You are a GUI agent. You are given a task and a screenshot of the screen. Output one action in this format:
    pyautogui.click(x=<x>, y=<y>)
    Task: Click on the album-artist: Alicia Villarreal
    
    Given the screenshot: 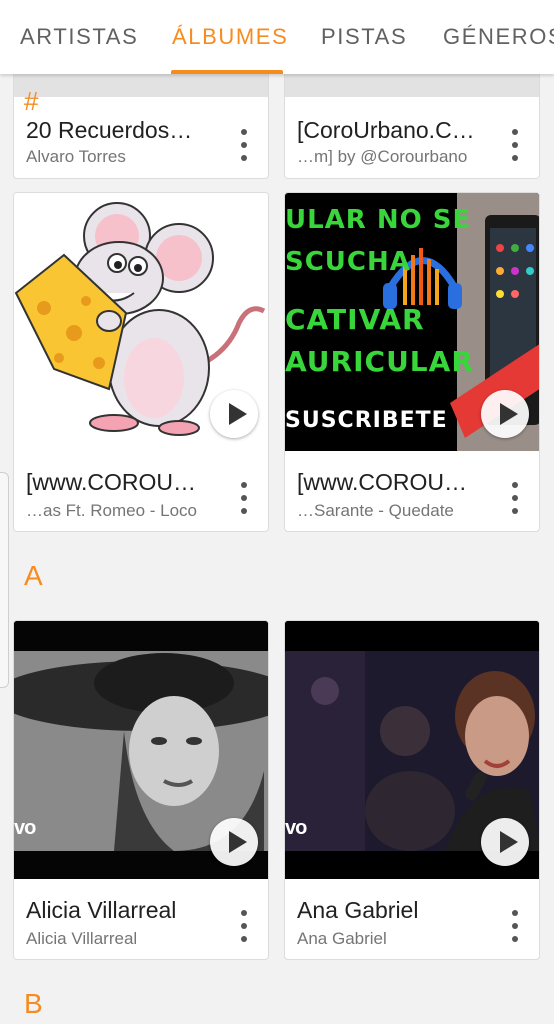 What is the action you would take?
    pyautogui.click(x=82, y=938)
    